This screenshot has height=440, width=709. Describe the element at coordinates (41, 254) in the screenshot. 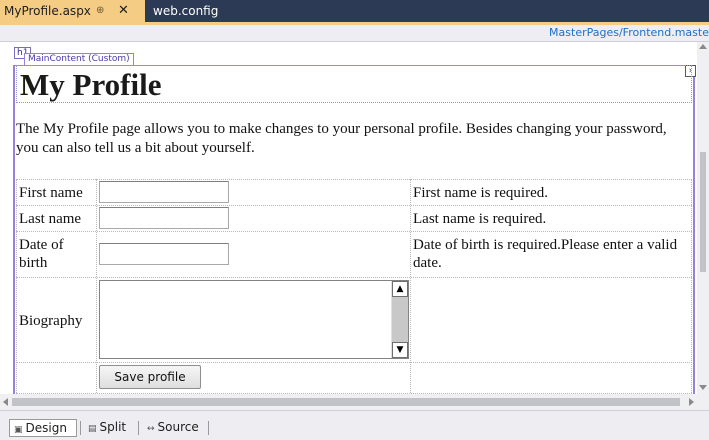

I see `date-of-birth-label: Date of birth` at that location.